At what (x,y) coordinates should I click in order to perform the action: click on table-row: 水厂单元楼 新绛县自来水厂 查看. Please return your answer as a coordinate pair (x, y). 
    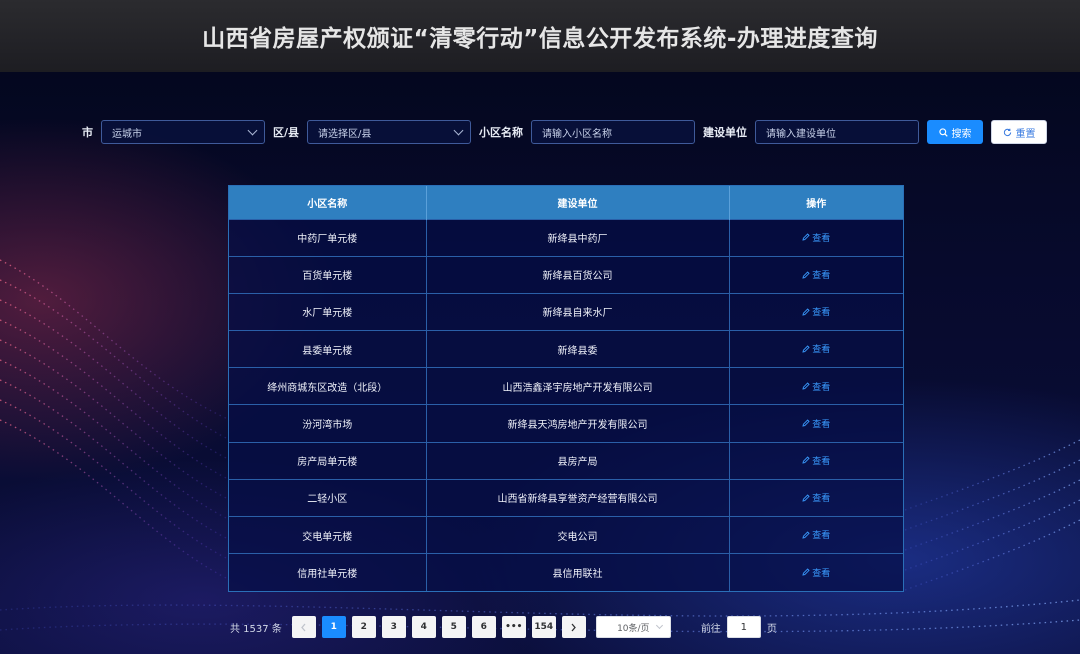
    Looking at the image, I should click on (566, 311).